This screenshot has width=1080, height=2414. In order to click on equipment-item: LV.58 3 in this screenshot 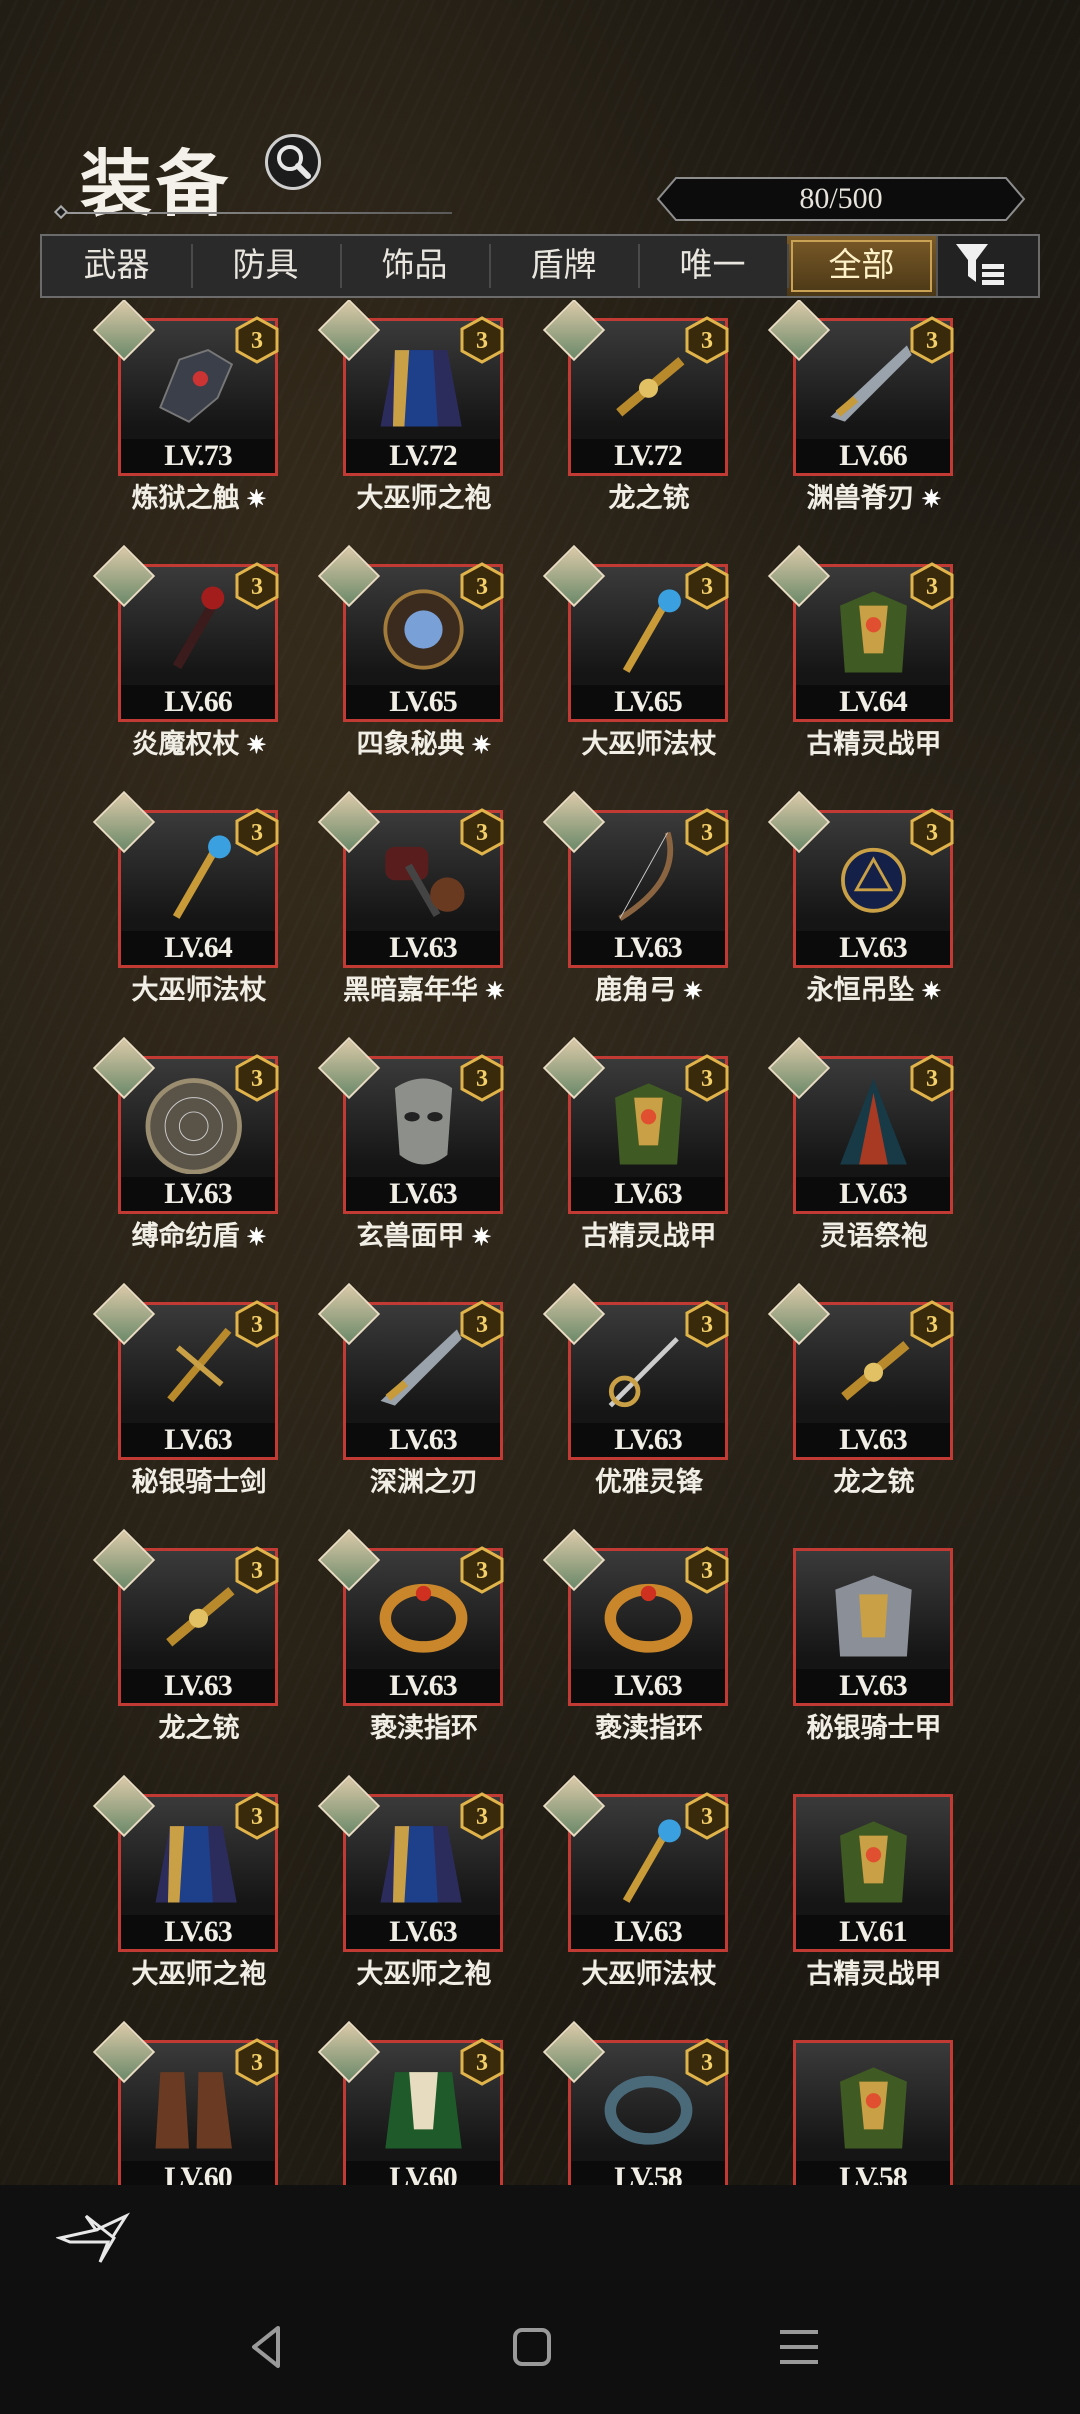, I will do `click(644, 2103)`.